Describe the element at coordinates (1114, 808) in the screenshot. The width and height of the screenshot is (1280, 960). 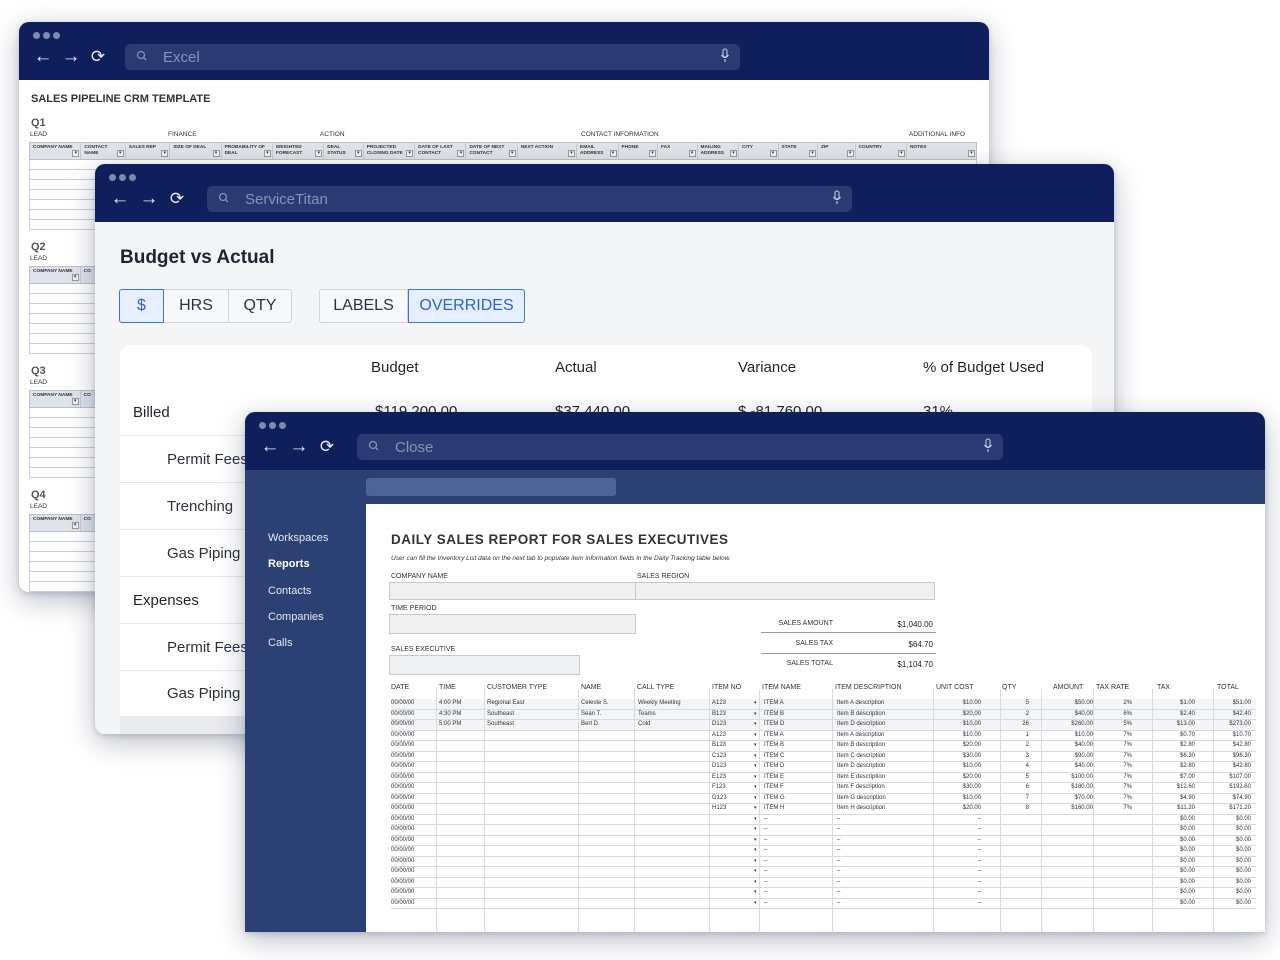
I see `table-cell: 7%` at that location.